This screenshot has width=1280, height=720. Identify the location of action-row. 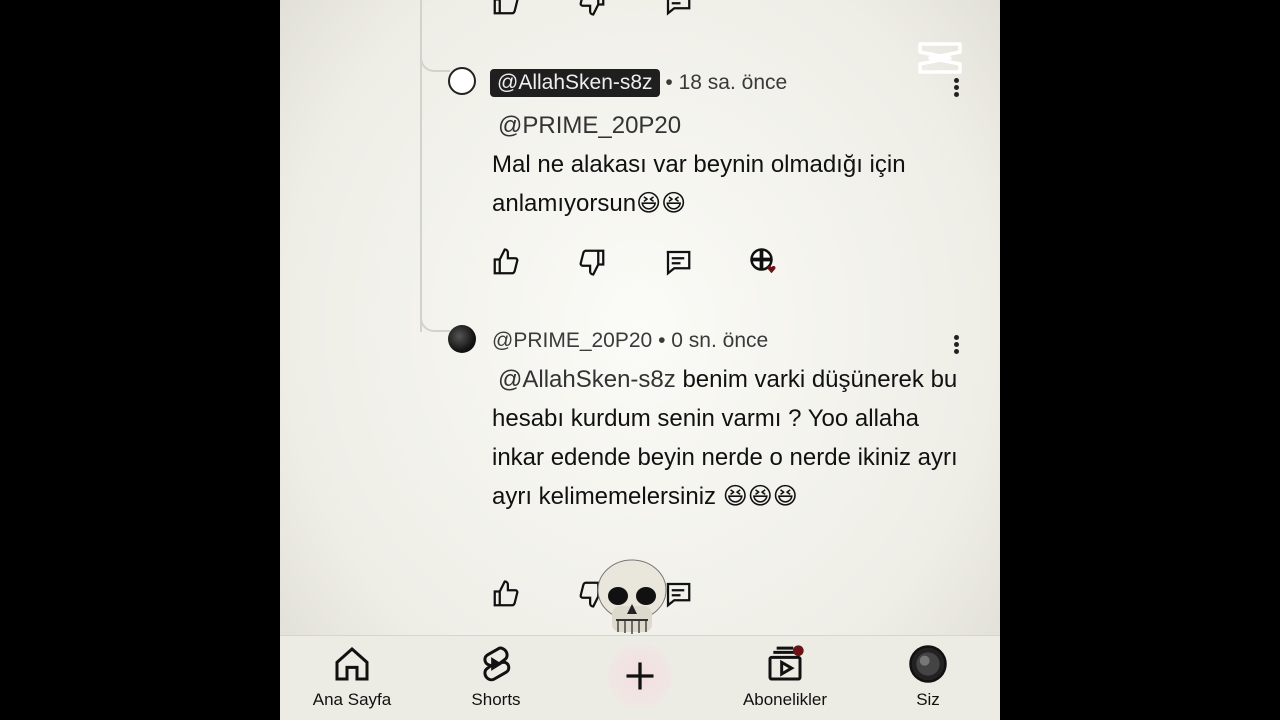
(662, 262).